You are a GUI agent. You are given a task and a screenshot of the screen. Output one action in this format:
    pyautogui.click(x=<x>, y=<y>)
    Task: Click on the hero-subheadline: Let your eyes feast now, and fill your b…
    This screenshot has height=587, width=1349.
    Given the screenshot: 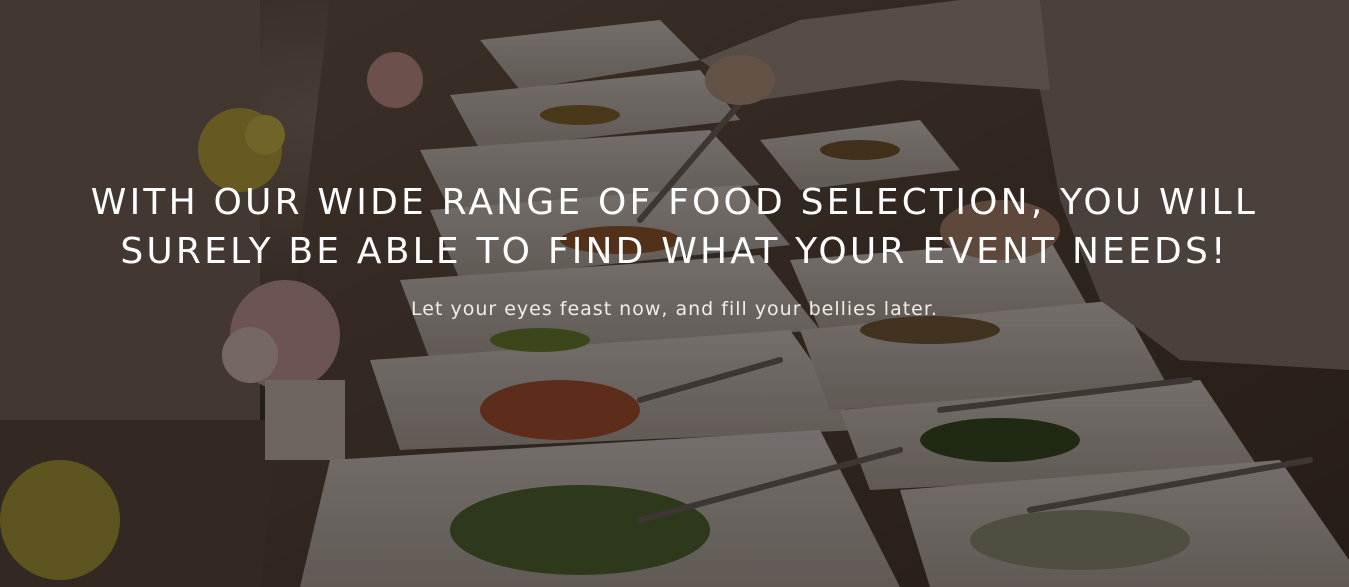 What is the action you would take?
    pyautogui.click(x=674, y=309)
    